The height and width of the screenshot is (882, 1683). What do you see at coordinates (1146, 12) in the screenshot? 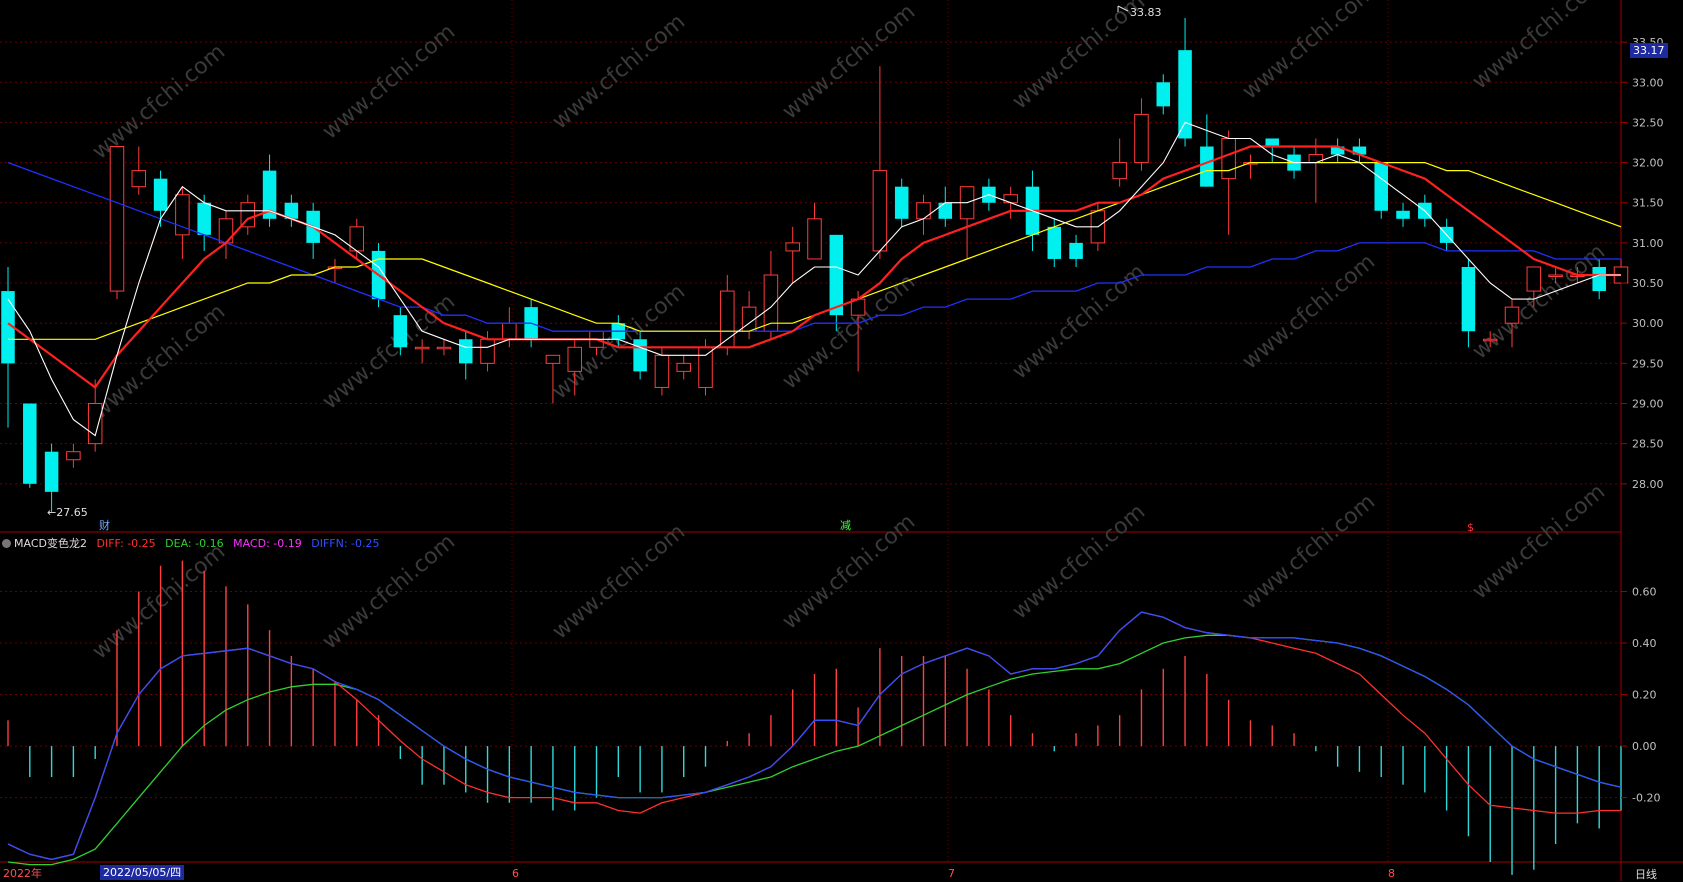
I see `high-price-label: 33.83` at bounding box center [1146, 12].